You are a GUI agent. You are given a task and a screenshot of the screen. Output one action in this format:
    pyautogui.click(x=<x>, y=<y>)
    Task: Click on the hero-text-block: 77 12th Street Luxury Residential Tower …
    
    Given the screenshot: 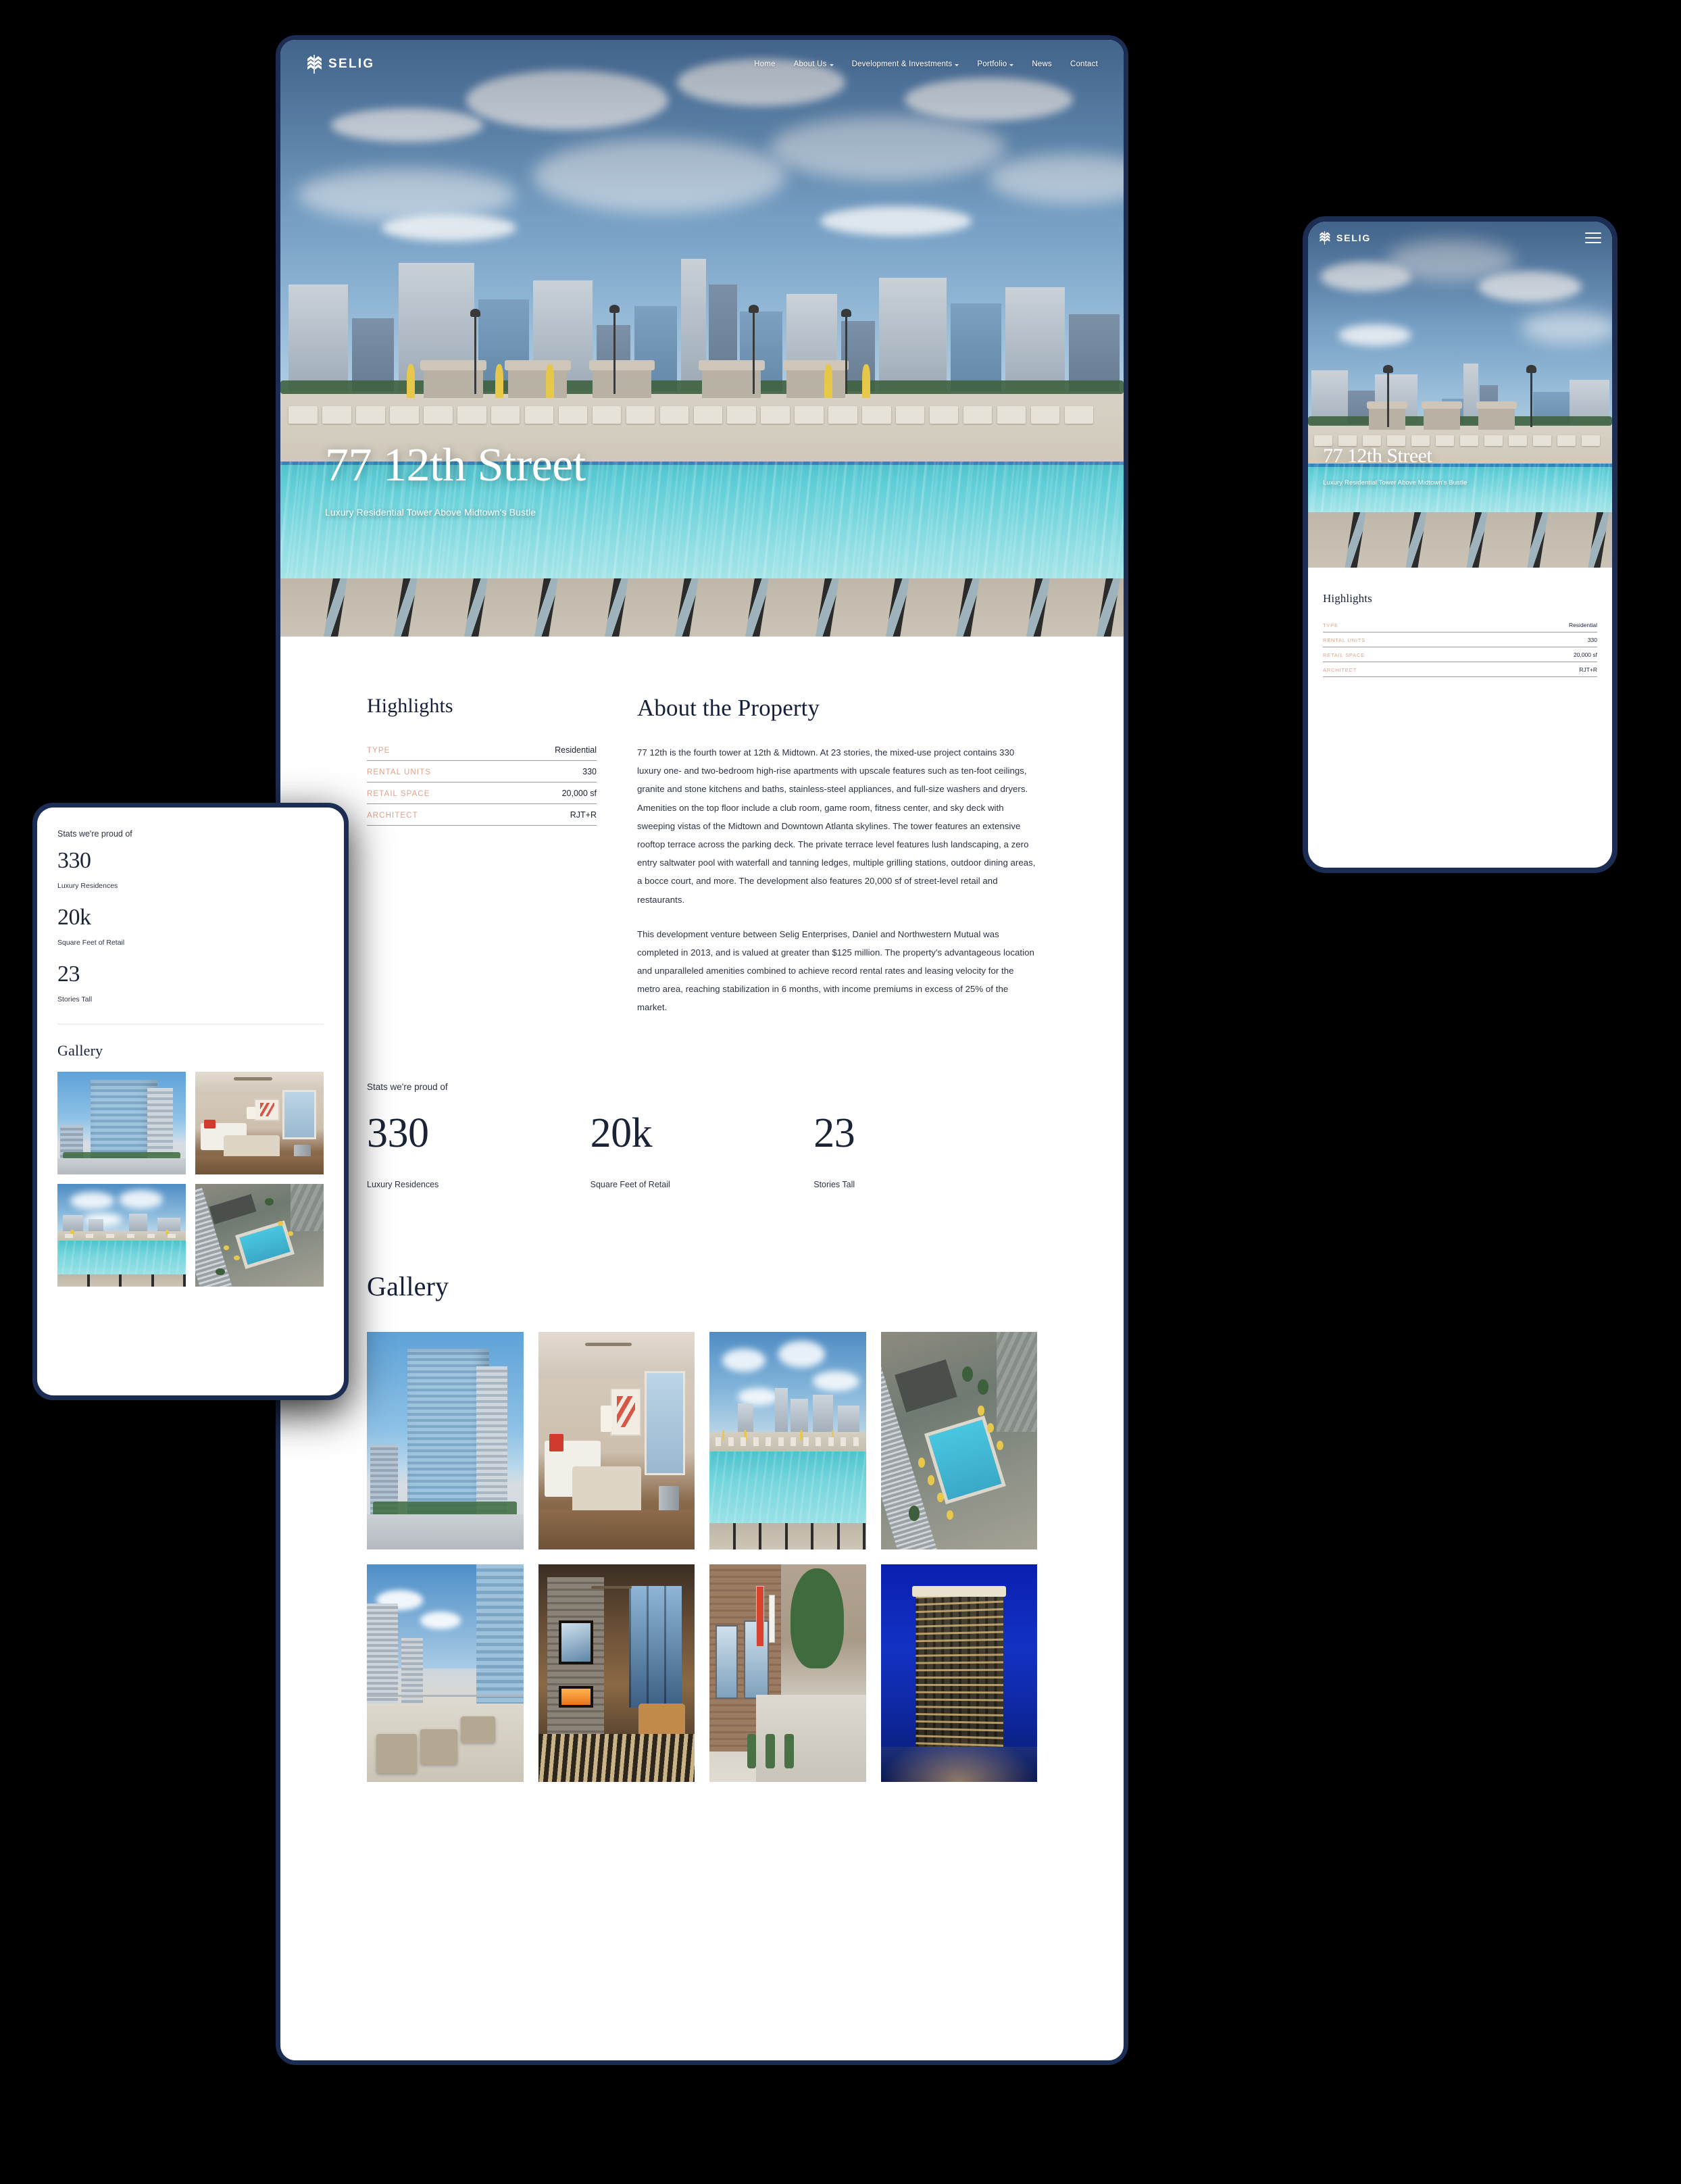 What is the action you would take?
    pyautogui.click(x=455, y=480)
    